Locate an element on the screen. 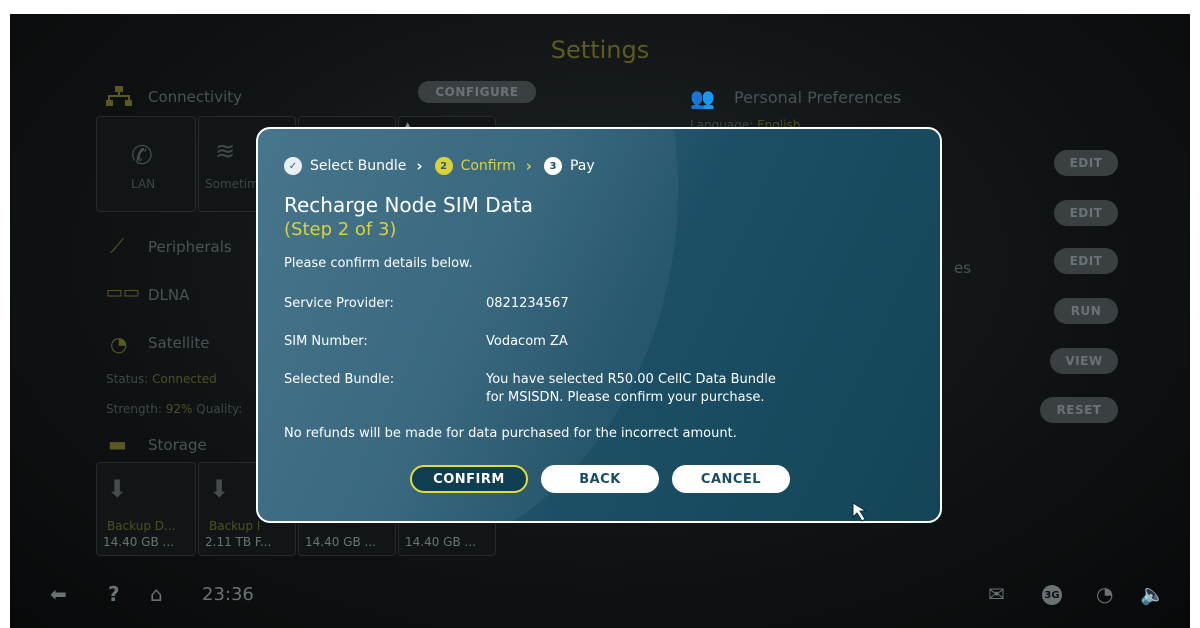 The image size is (1200, 628). storage-icon: ▬ is located at coordinates (117, 444).